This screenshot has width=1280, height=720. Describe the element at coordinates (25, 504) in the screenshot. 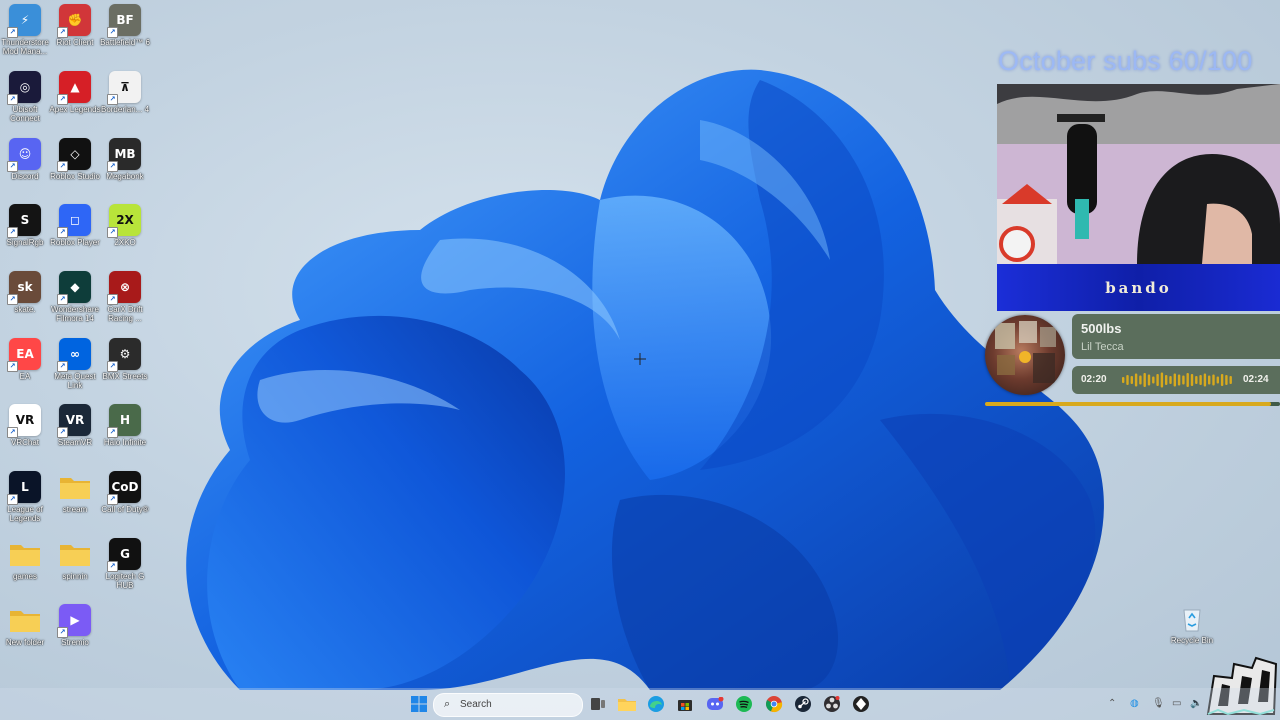

I see `desktop-shortcut-league-of-legends: L ↗ League of Legends` at that location.